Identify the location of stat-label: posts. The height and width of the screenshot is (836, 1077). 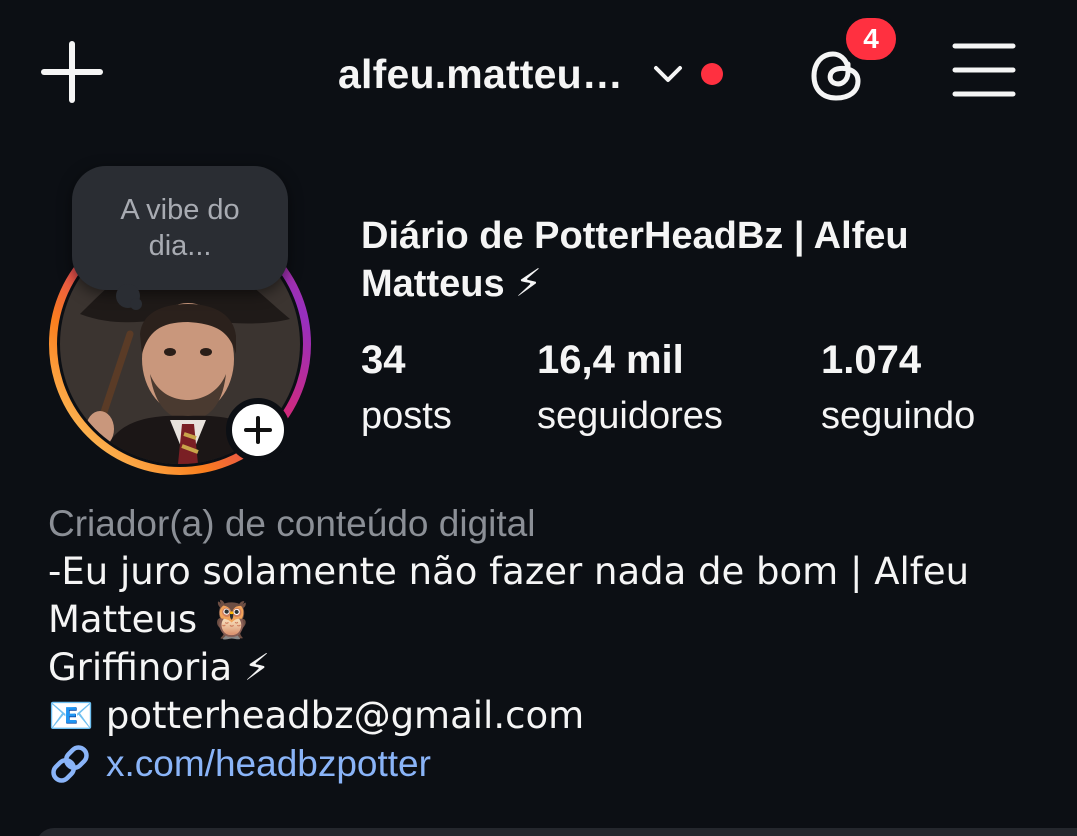
(406, 416).